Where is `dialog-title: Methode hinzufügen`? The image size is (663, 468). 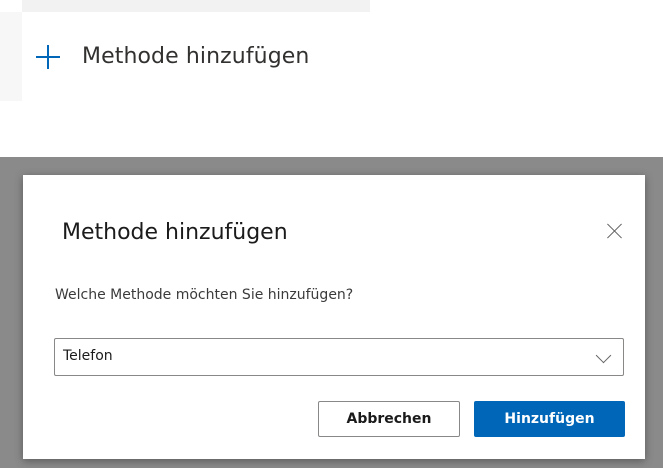 dialog-title: Methode hinzufügen is located at coordinates (175, 232).